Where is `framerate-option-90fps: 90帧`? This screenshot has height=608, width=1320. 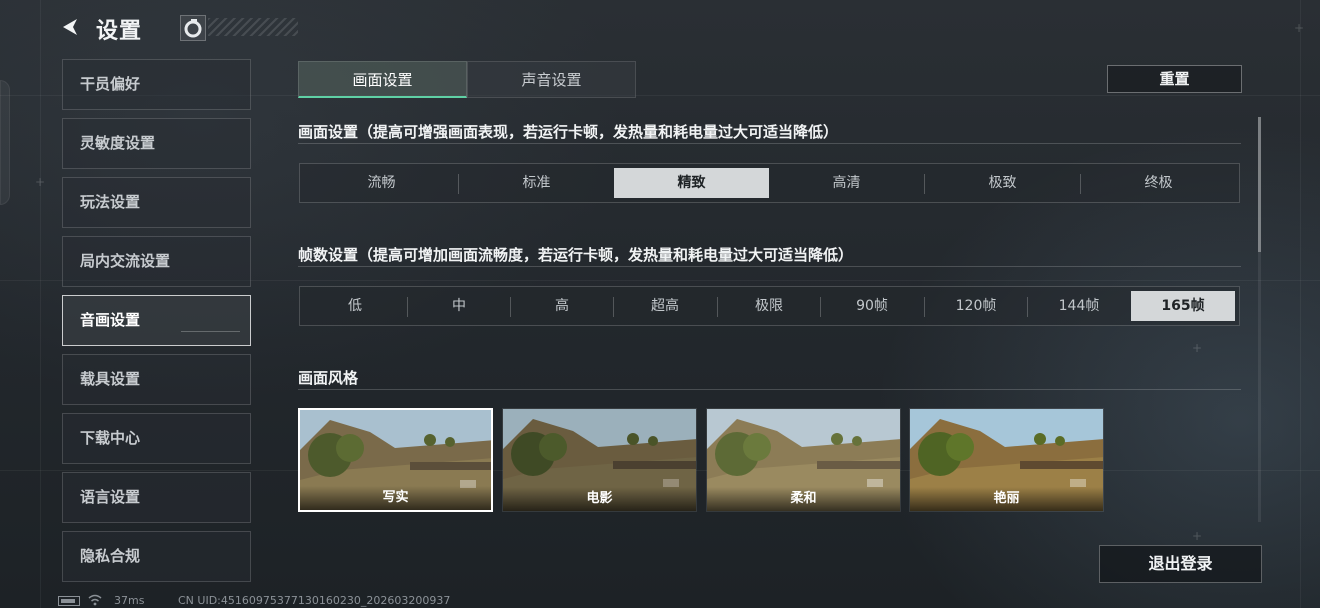 framerate-option-90fps: 90帧 is located at coordinates (872, 306).